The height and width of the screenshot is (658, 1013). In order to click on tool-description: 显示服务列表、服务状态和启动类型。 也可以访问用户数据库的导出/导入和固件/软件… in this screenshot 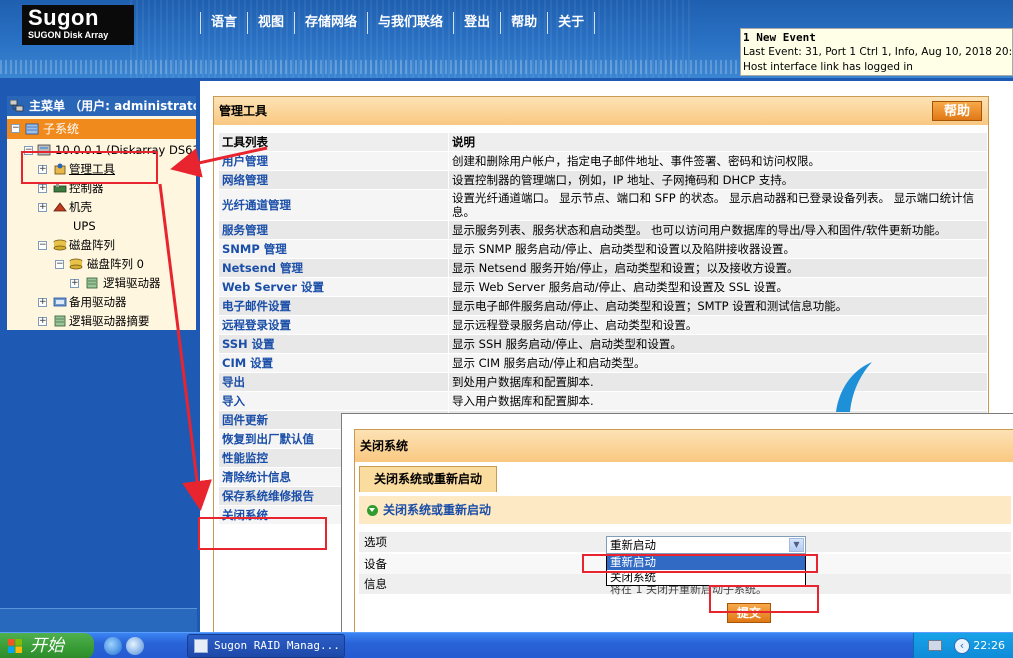, I will do `click(718, 230)`.